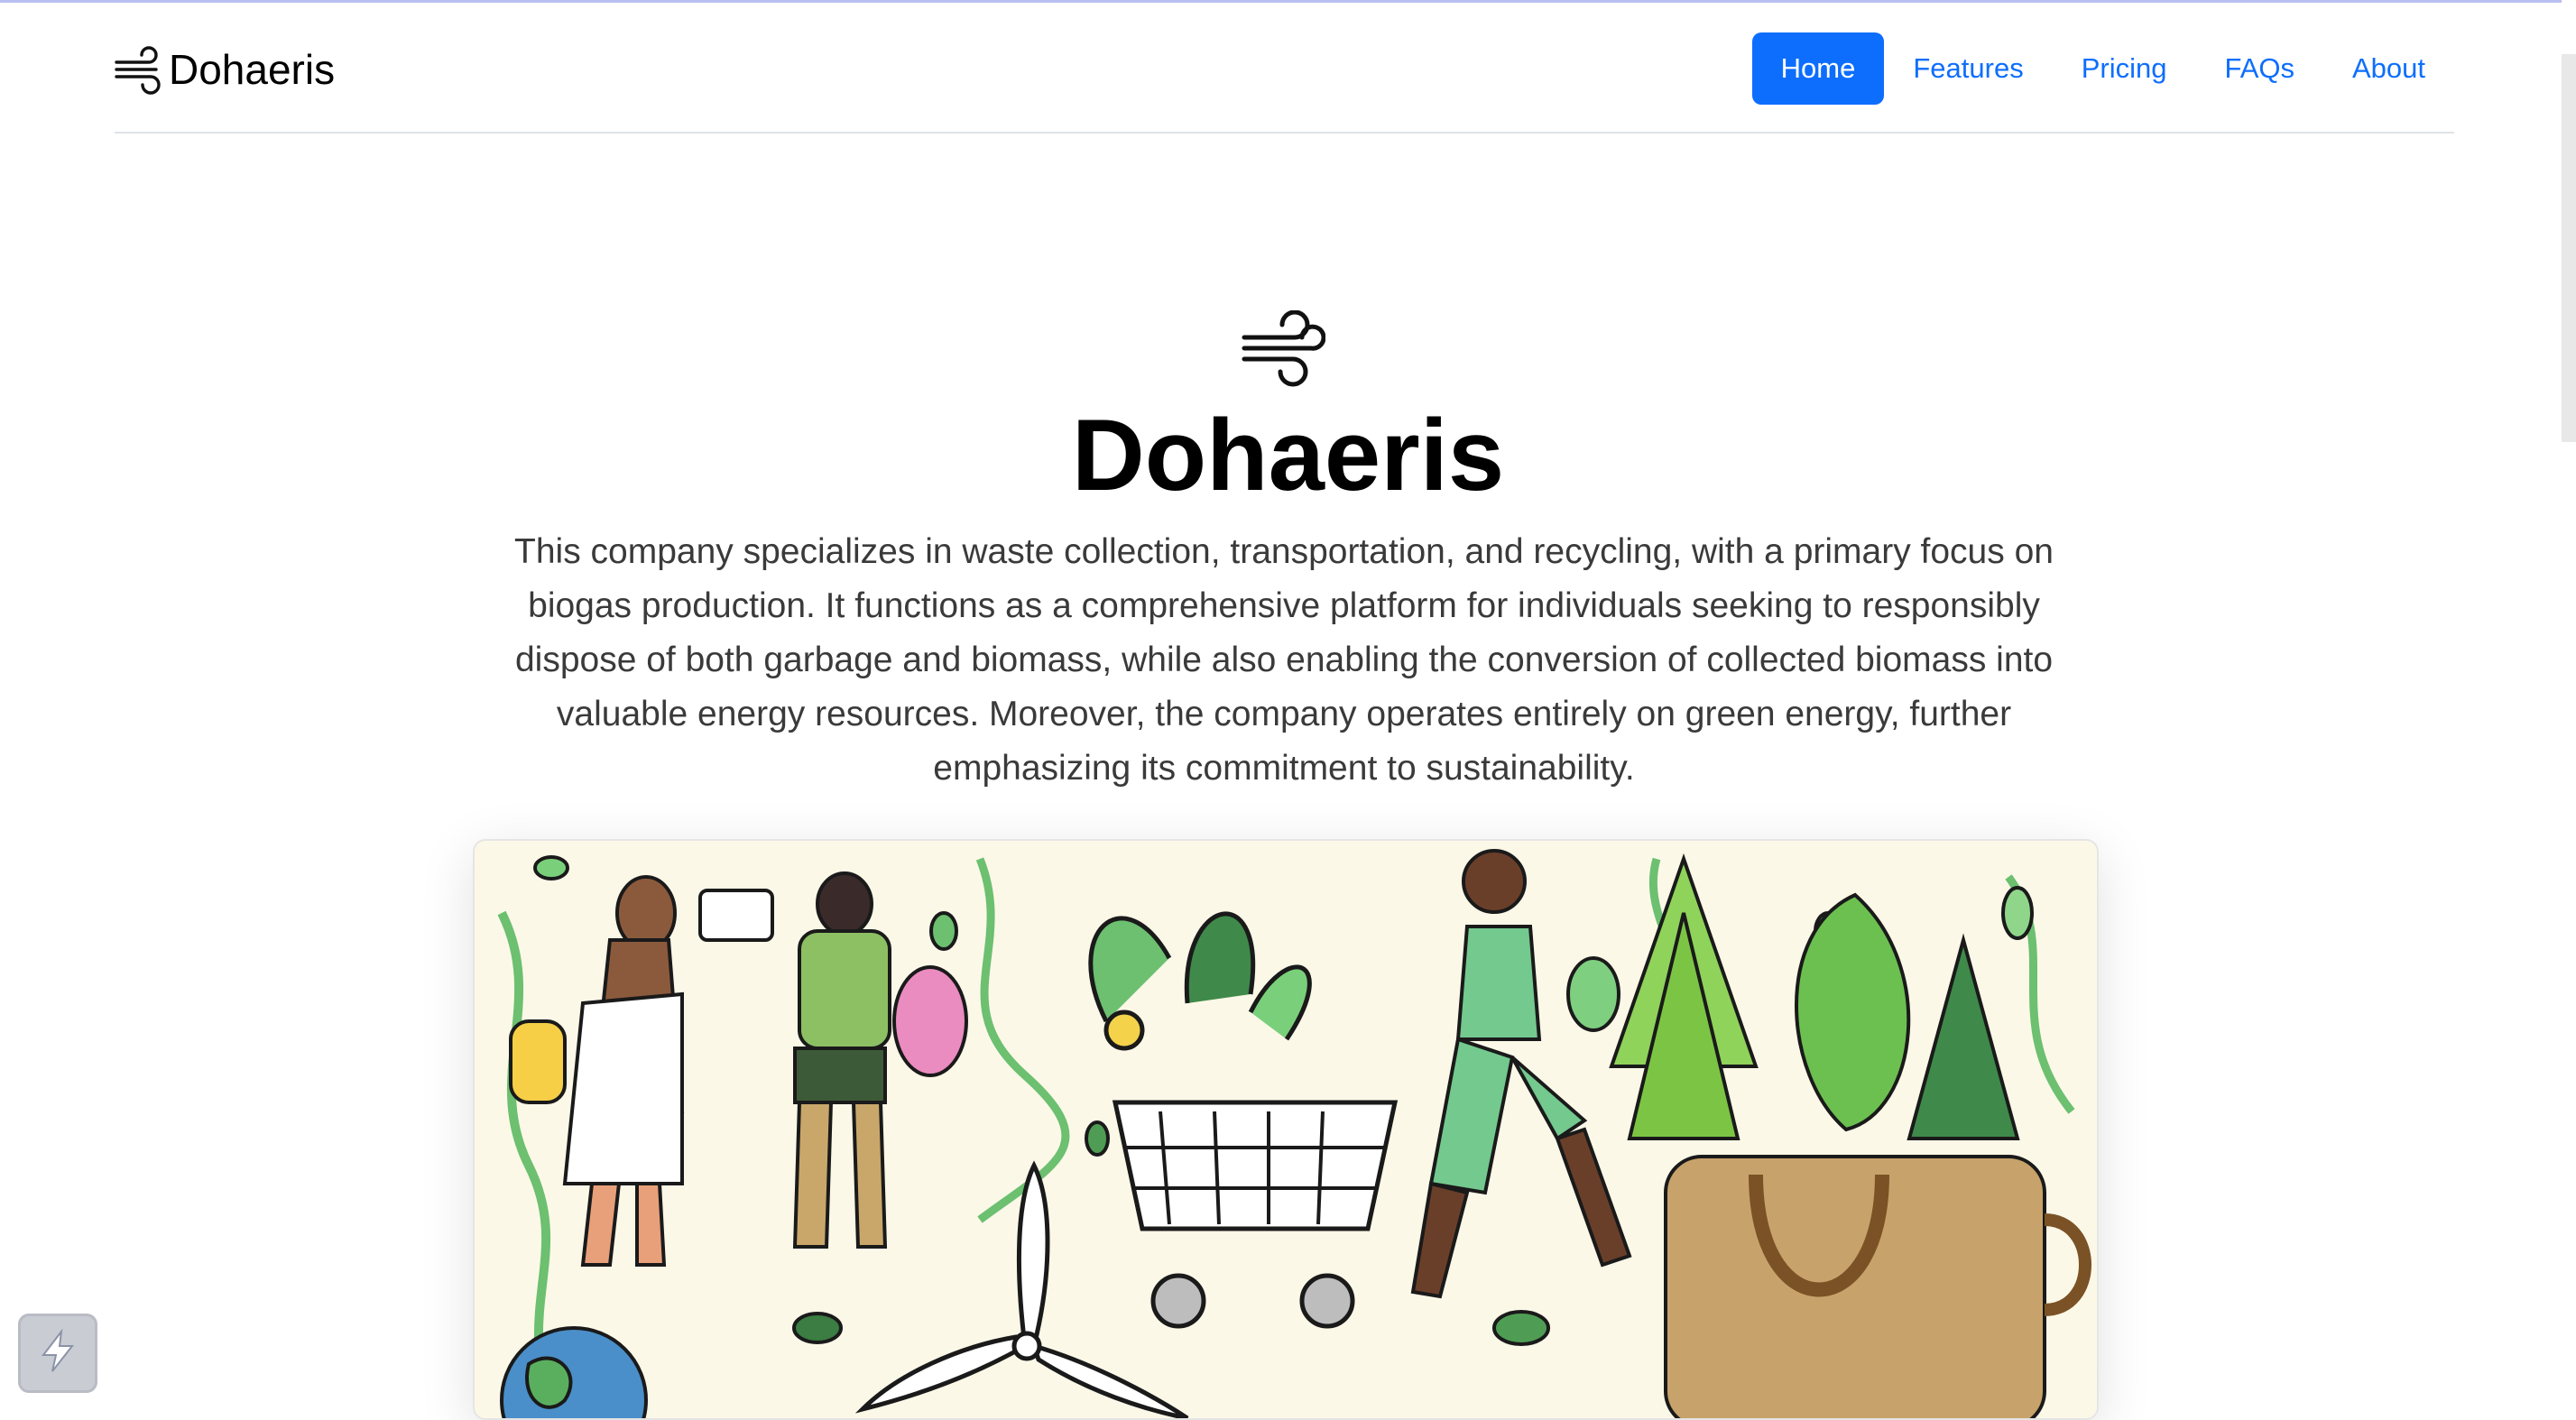 The height and width of the screenshot is (1420, 2576). Describe the element at coordinates (253, 69) in the screenshot. I see `brand-name: Dohaeris` at that location.